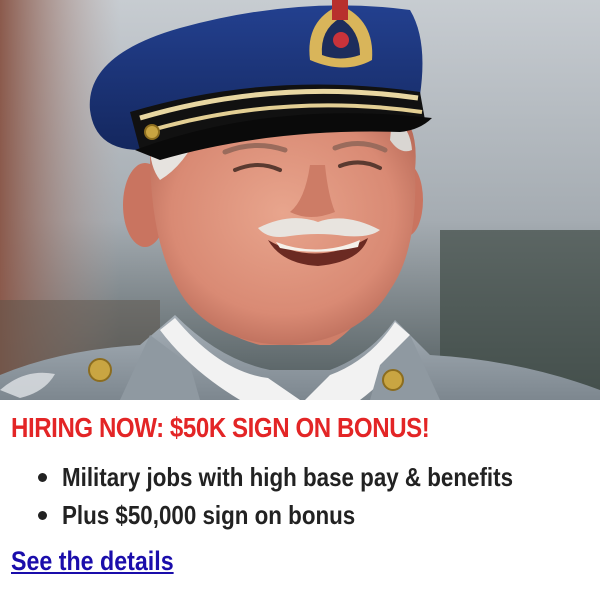 This screenshot has width=600, height=600. I want to click on see-details-link: See the details, so click(92, 561).